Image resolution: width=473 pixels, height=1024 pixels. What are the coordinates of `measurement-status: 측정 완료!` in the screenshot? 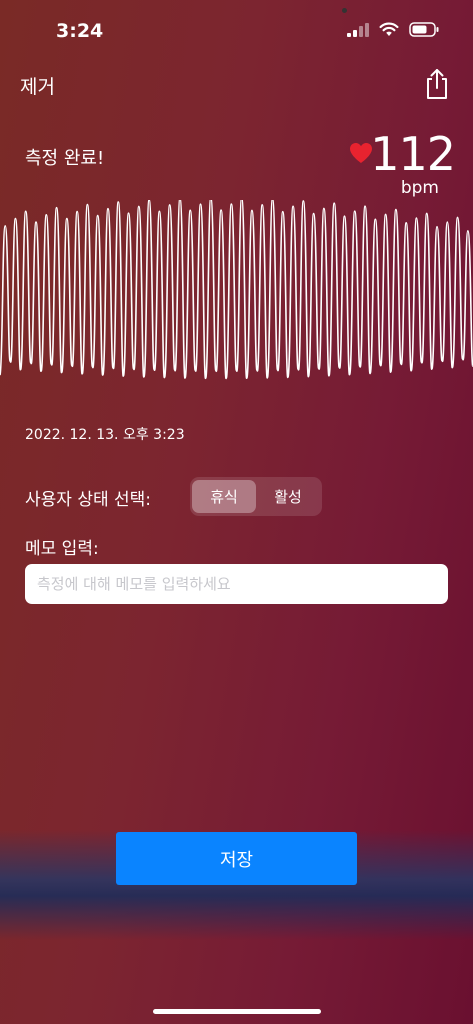 It's located at (65, 158).